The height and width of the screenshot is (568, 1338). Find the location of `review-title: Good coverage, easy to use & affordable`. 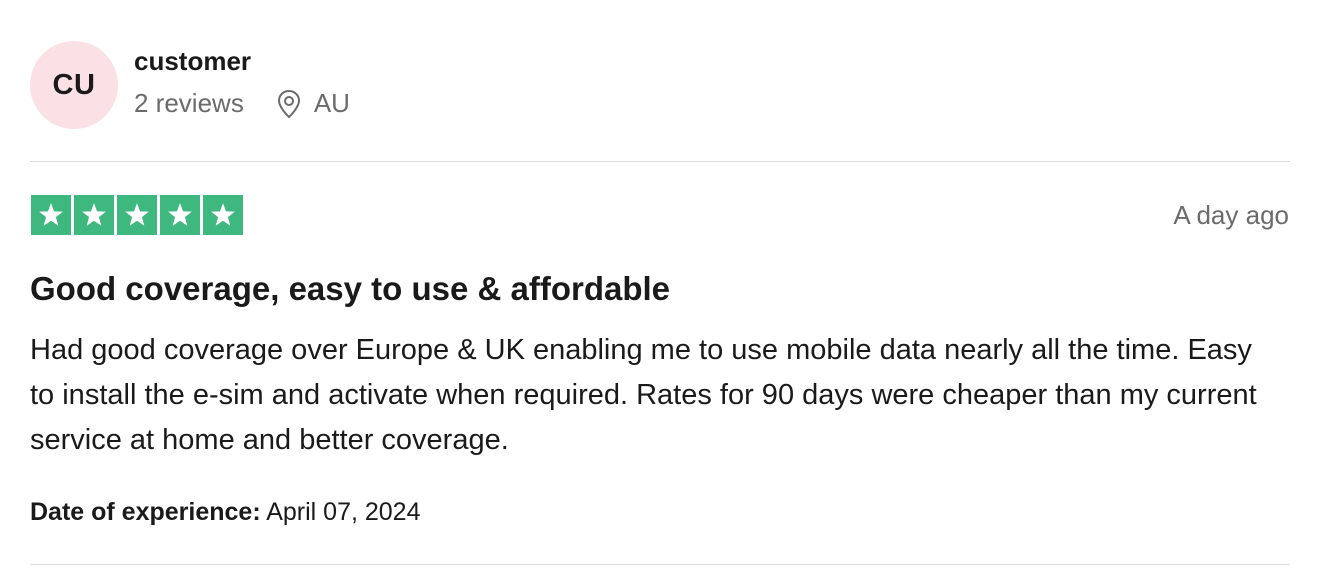

review-title: Good coverage, easy to use & affordable is located at coordinates (350, 289).